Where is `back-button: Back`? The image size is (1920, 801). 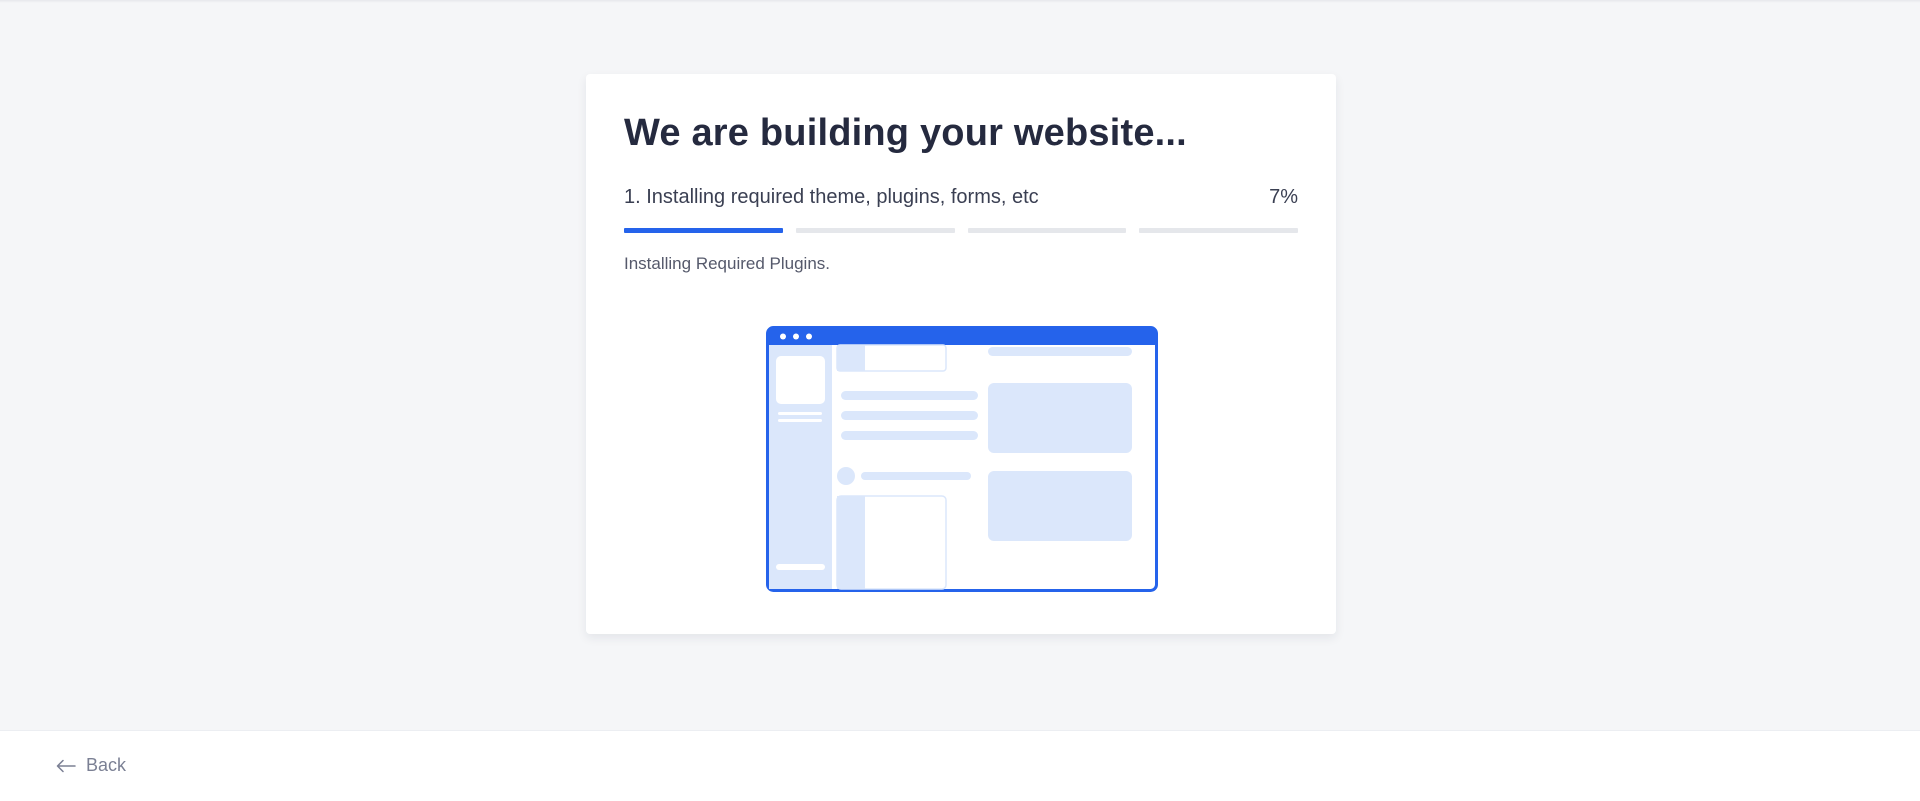
back-button: Back is located at coordinates (91, 765).